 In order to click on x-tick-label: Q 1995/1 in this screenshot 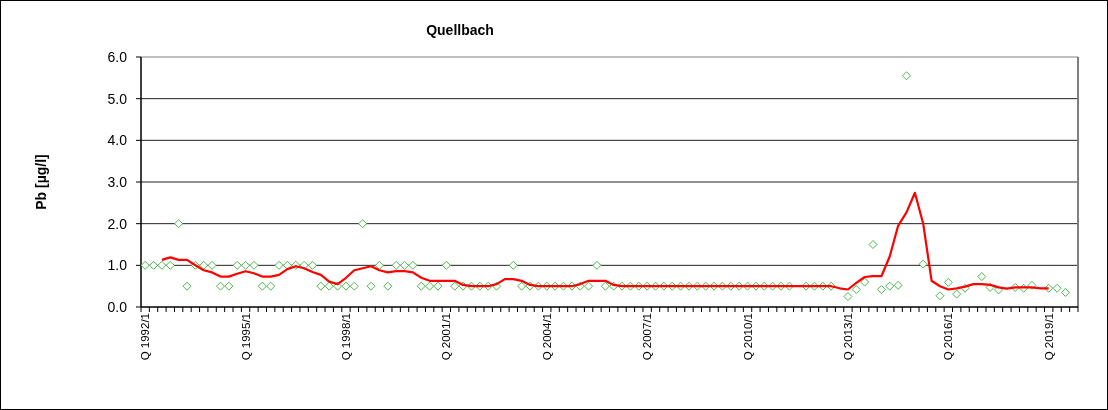, I will do `click(245, 337)`.